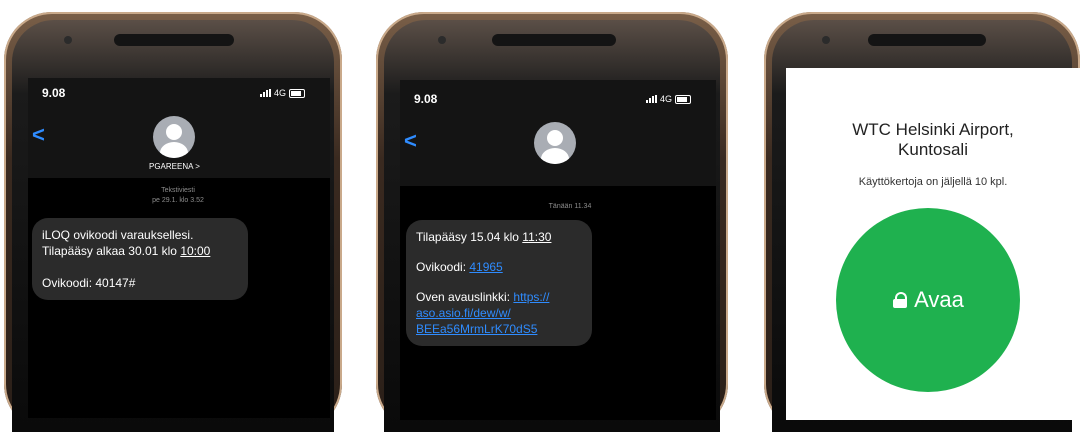  Describe the element at coordinates (900, 300) in the screenshot. I see `lock-icon` at that location.